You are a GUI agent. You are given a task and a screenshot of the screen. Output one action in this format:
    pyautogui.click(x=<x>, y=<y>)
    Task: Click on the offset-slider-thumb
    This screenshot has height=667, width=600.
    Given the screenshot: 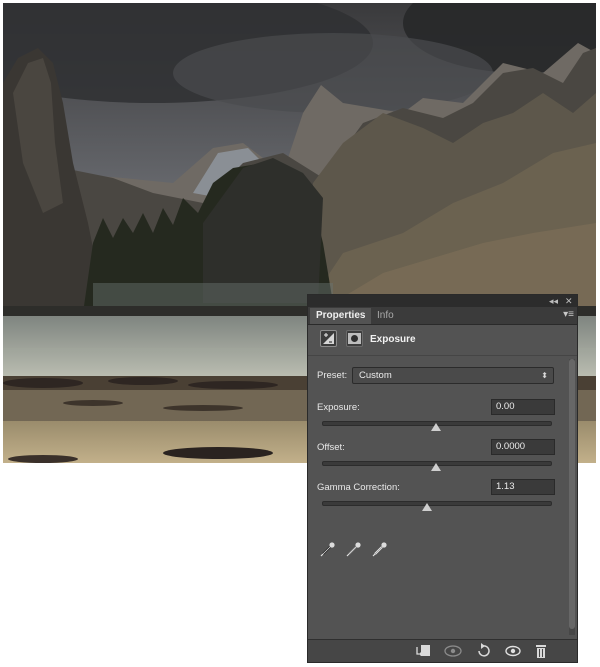 What is the action you would take?
    pyautogui.click(x=436, y=467)
    